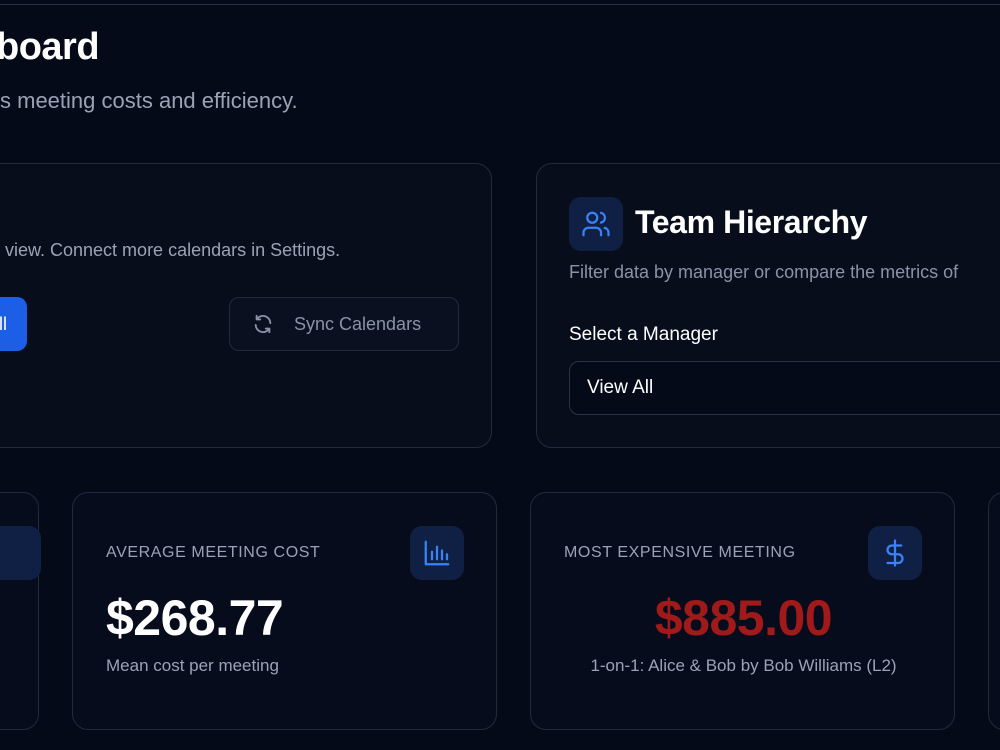  Describe the element at coordinates (751, 222) in the screenshot. I see `team-hierarchy-title: Team Hierarchy` at that location.